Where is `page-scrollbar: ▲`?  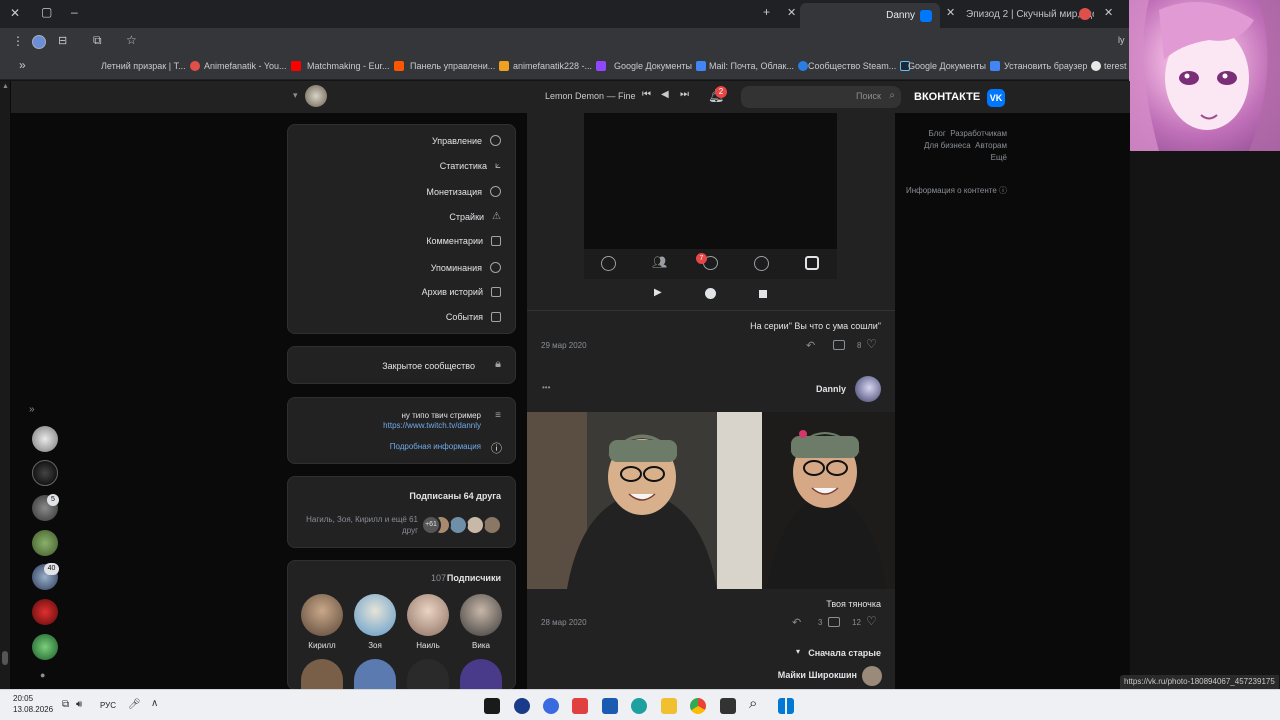 page-scrollbar: ▲ is located at coordinates (5, 385).